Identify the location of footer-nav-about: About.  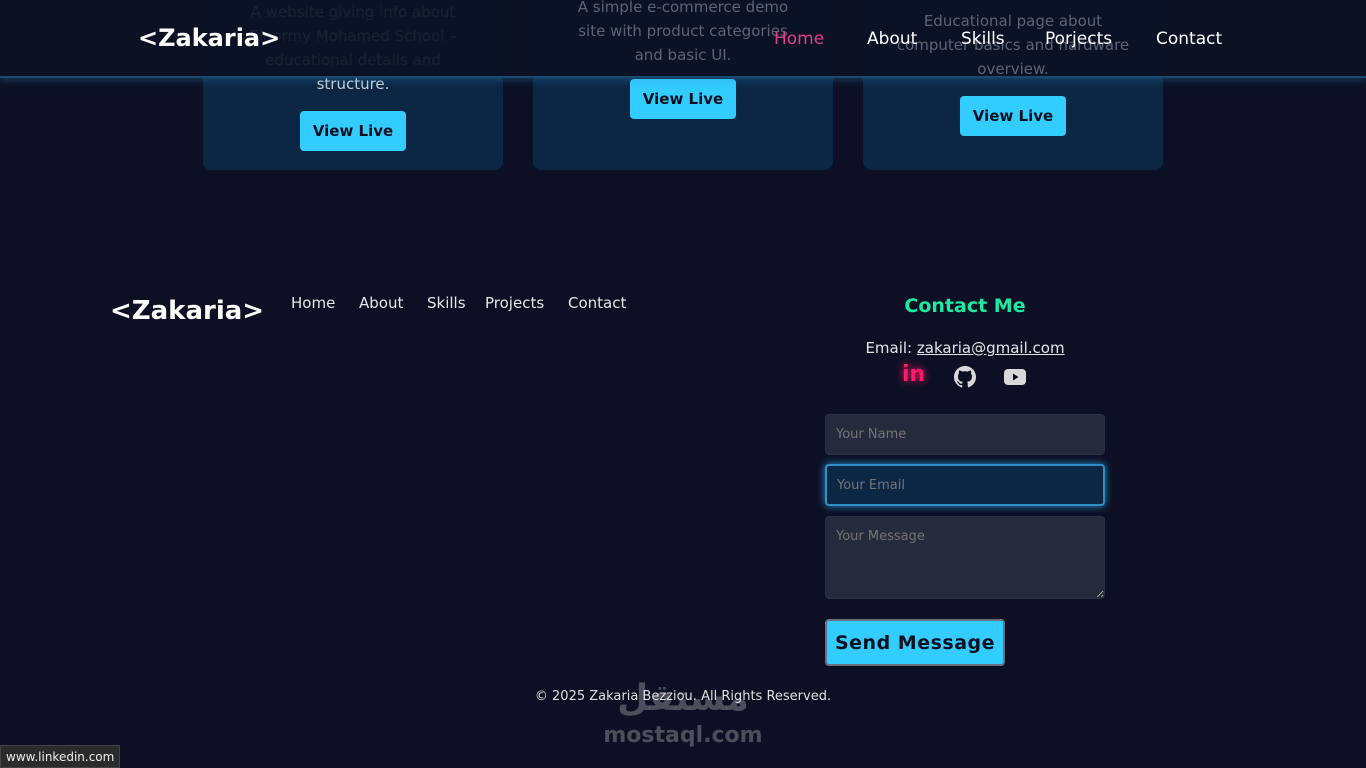
(381, 303).